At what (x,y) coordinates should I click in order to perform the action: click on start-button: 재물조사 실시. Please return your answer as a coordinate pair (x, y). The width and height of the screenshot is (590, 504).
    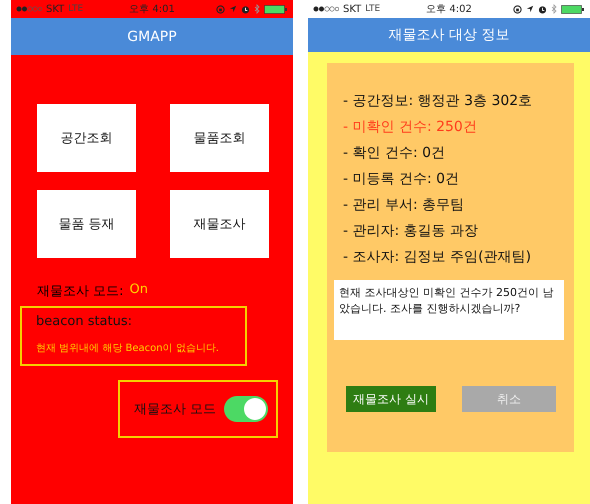
    Looking at the image, I should click on (391, 399).